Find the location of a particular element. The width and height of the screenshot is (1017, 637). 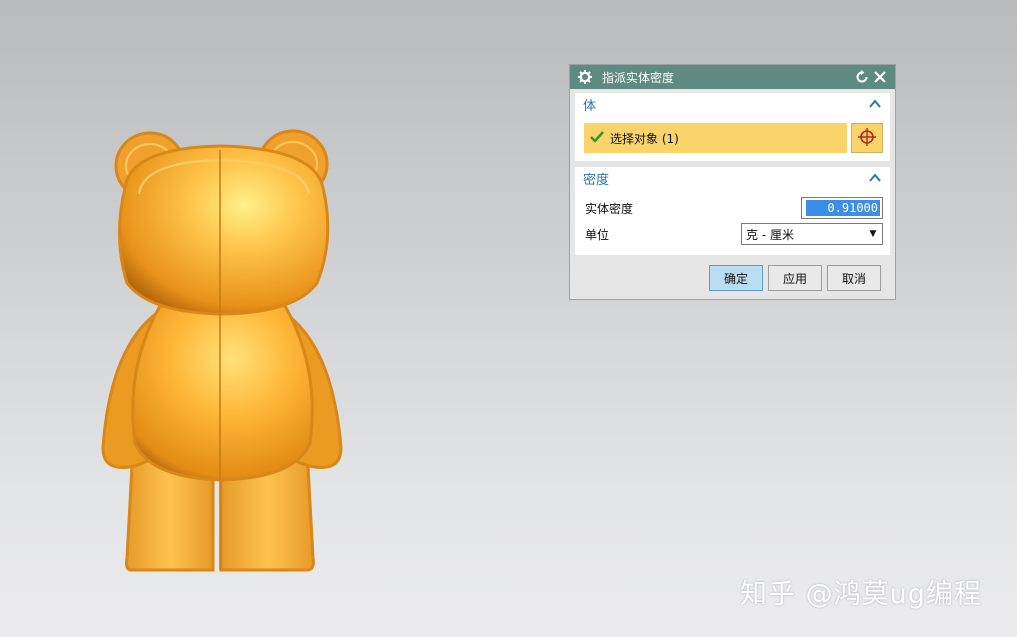

density-row: 实体密度 is located at coordinates (609, 208).